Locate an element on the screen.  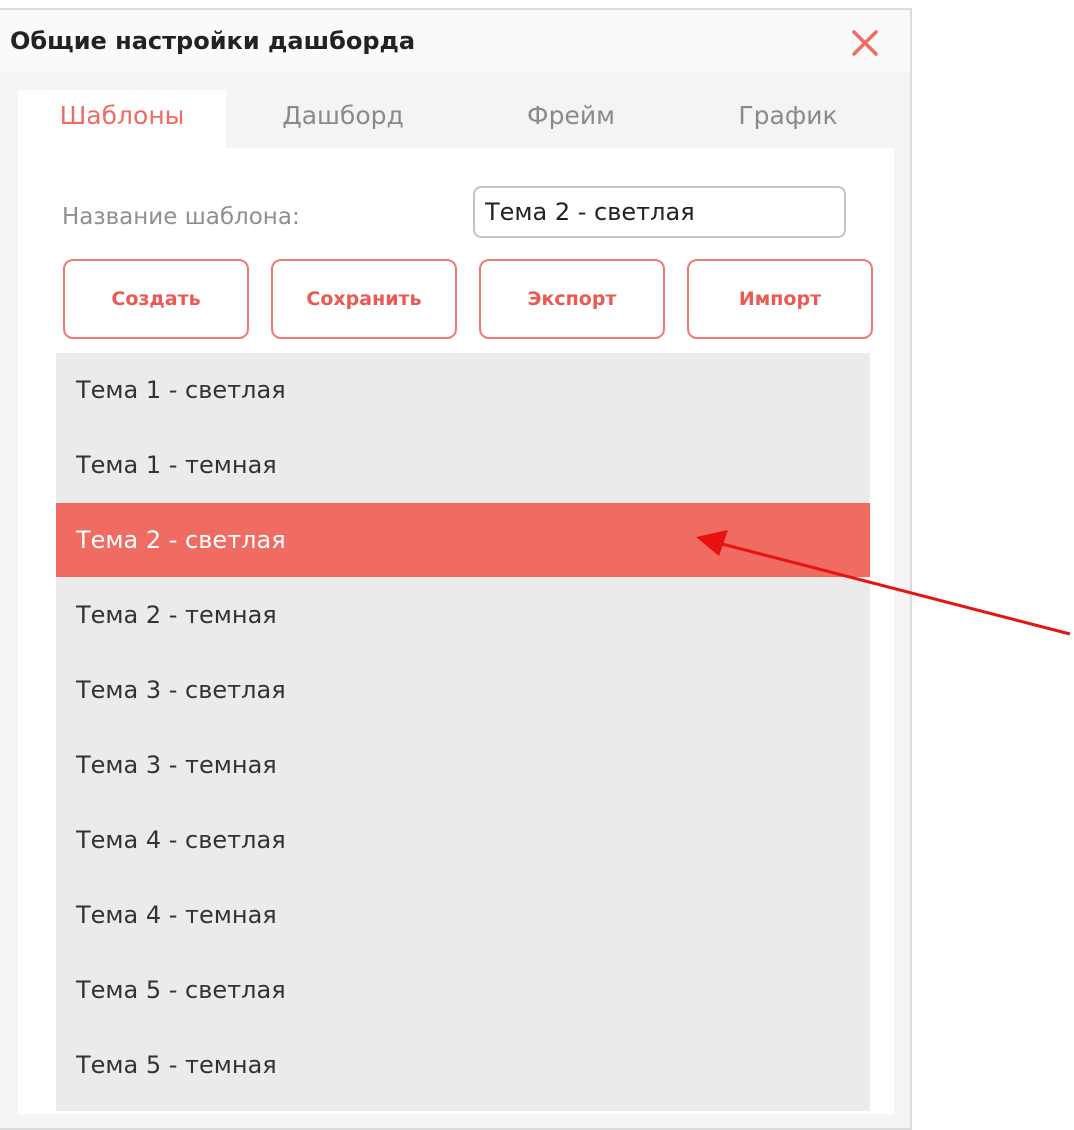
theme-item: Тема 3 - темная is located at coordinates (463, 765).